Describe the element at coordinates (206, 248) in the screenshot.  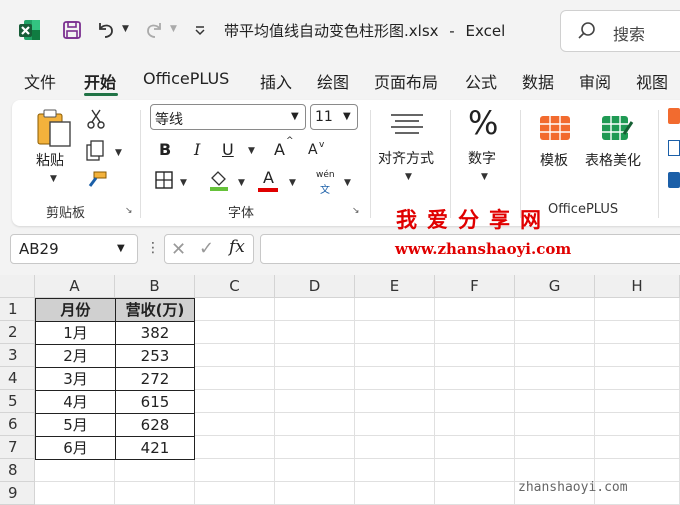
I see `confirm-icon: ✓` at that location.